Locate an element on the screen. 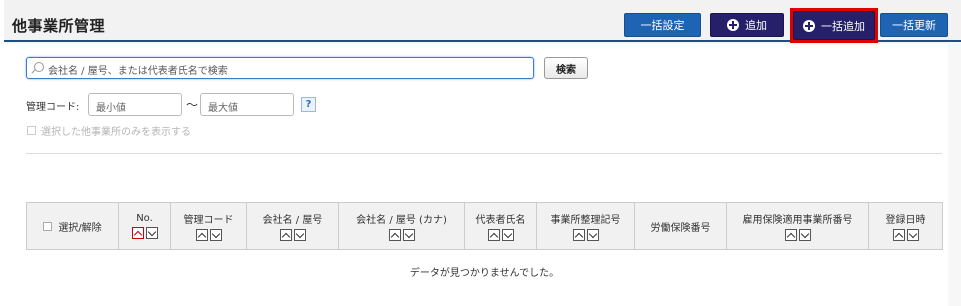  only-selected-toggle: 選択した他事業所のみを表示する is located at coordinates (109, 130).